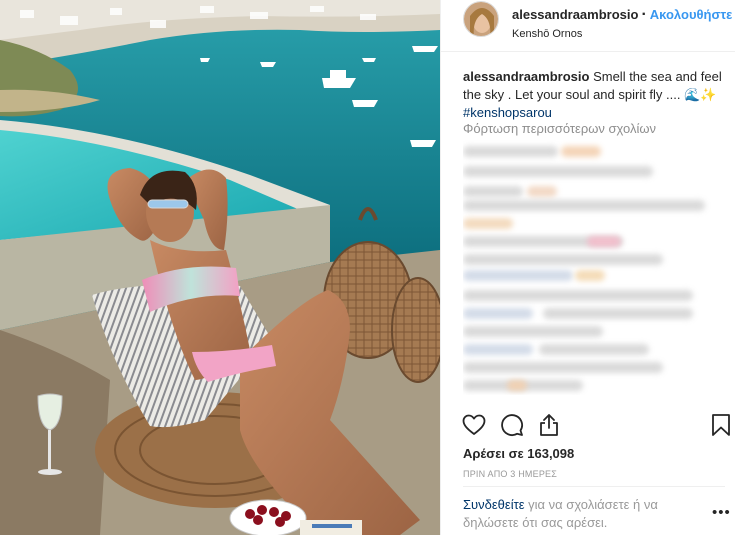 The width and height of the screenshot is (735, 535). What do you see at coordinates (507, 112) in the screenshot?
I see `caption-hashtag: #kenshopsarou` at bounding box center [507, 112].